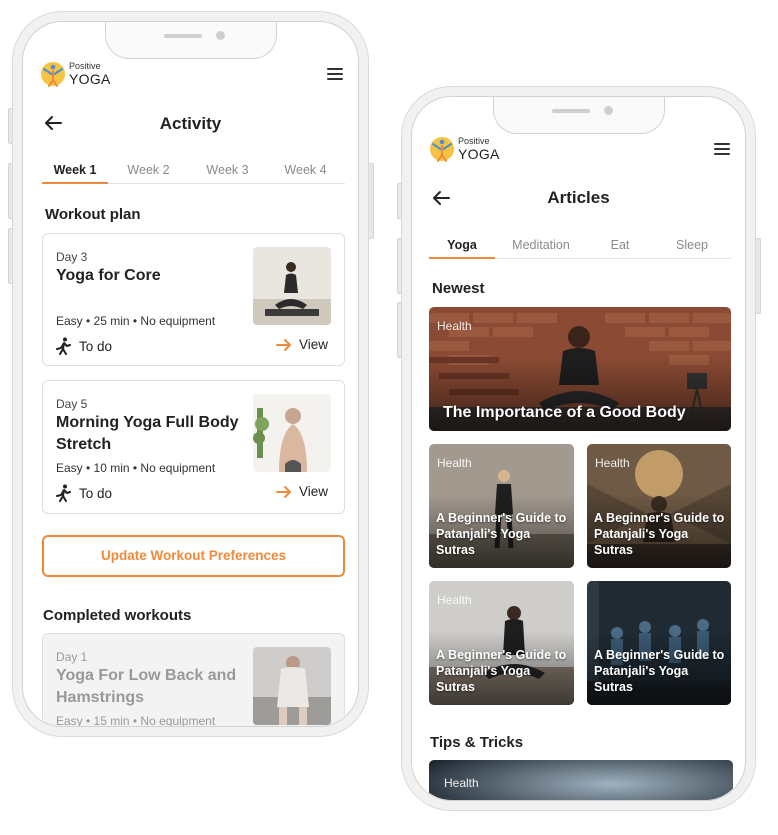 Image resolution: width=778 pixels, height=835 pixels. I want to click on article-title: The Importance of a Good Body, so click(564, 412).